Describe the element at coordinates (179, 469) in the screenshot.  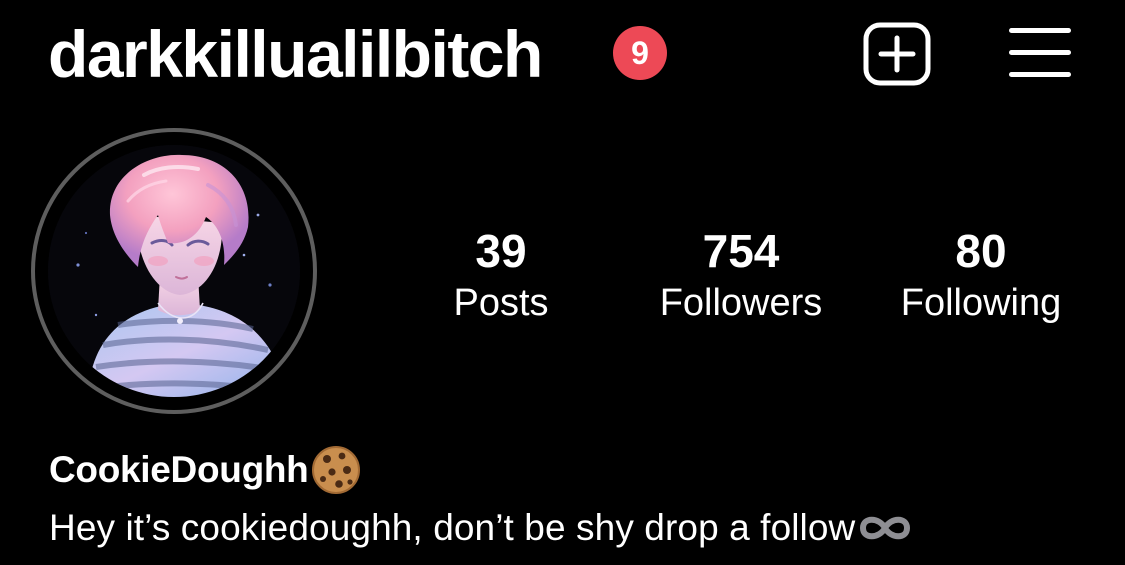
I see `display-name: CookieDoughh` at that location.